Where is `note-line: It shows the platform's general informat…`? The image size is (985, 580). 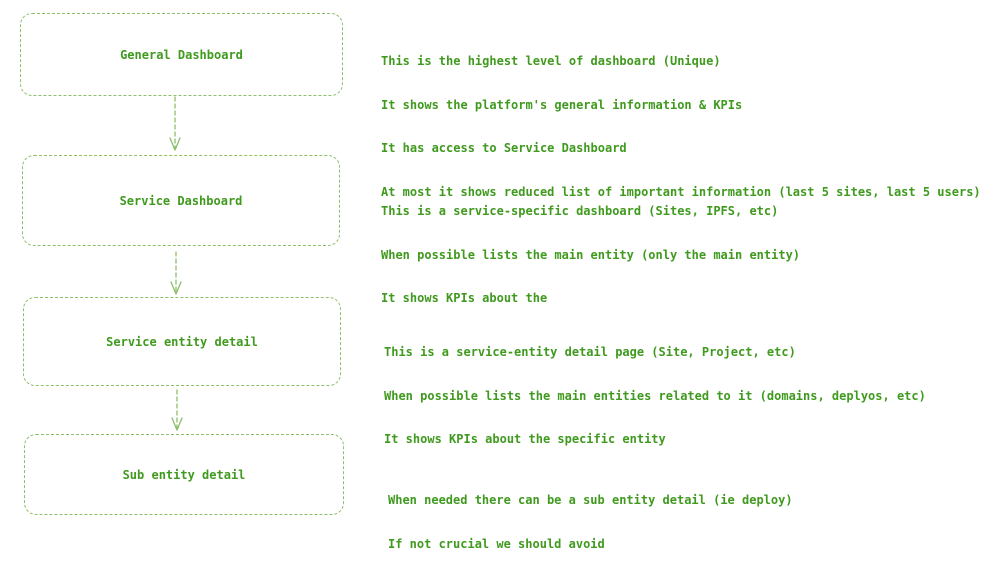 note-line: It shows the platform's general informat… is located at coordinates (562, 104).